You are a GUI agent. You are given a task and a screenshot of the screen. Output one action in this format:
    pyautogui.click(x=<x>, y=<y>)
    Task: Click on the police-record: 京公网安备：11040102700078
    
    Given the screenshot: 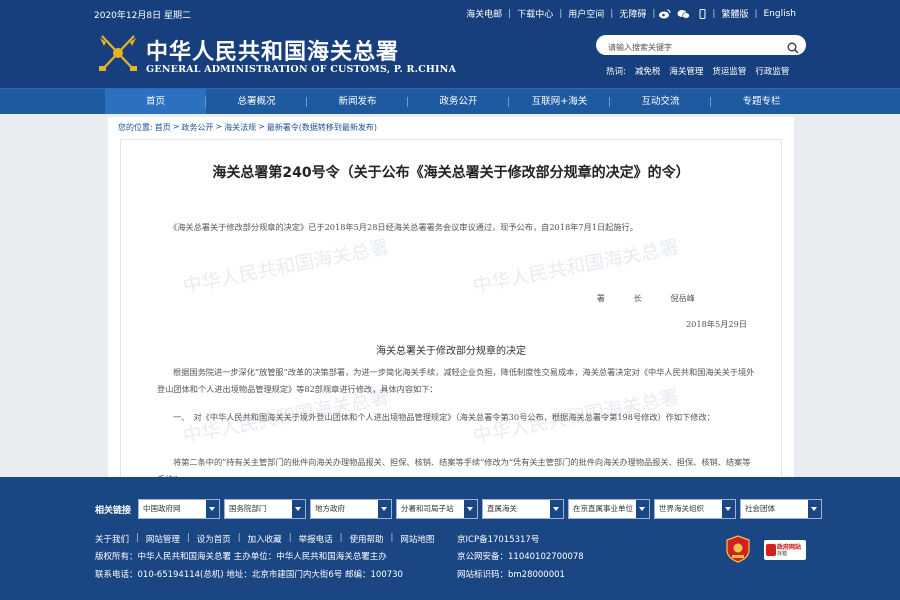 What is the action you would take?
    pyautogui.click(x=520, y=556)
    